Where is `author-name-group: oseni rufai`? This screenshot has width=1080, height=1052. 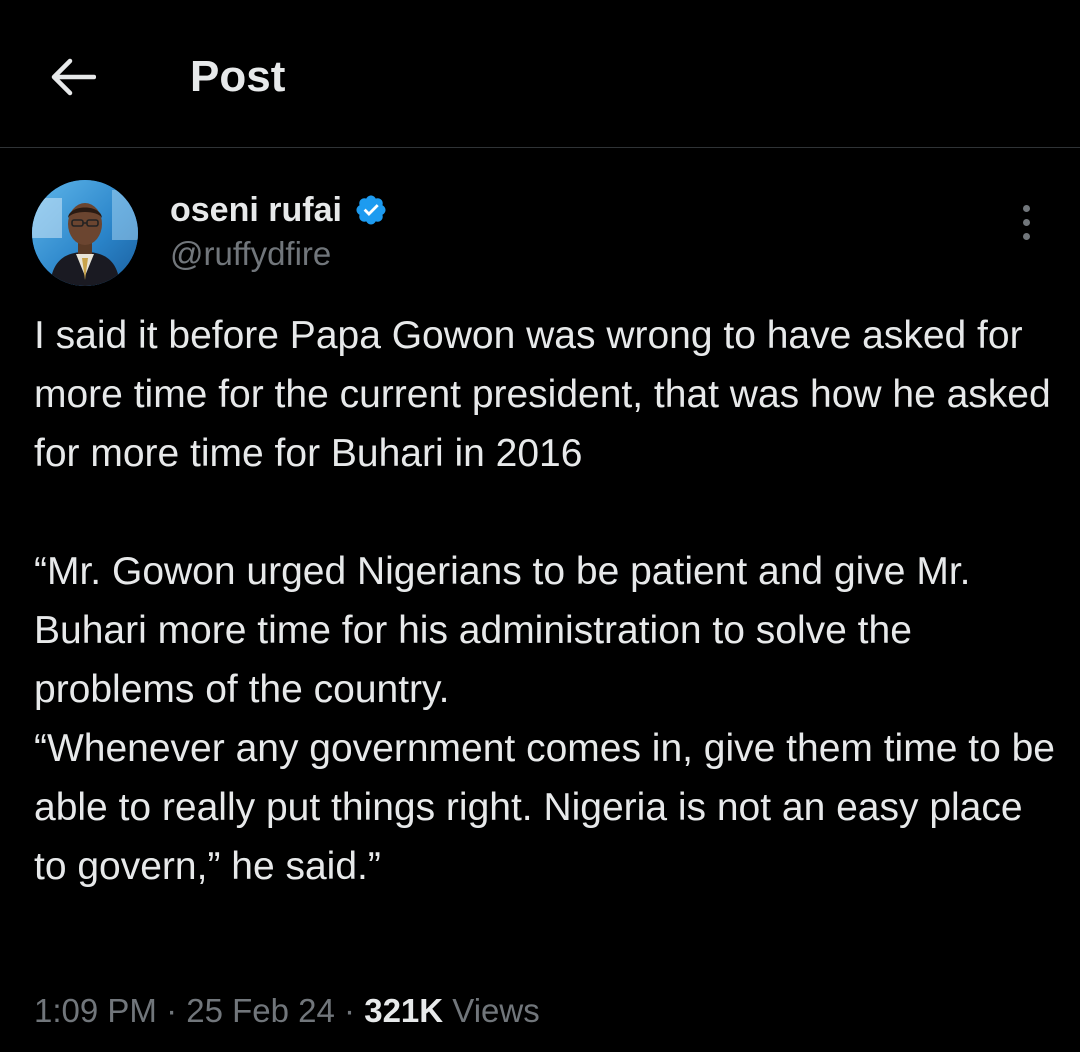
author-name-group: oseni rufai is located at coordinates (279, 210).